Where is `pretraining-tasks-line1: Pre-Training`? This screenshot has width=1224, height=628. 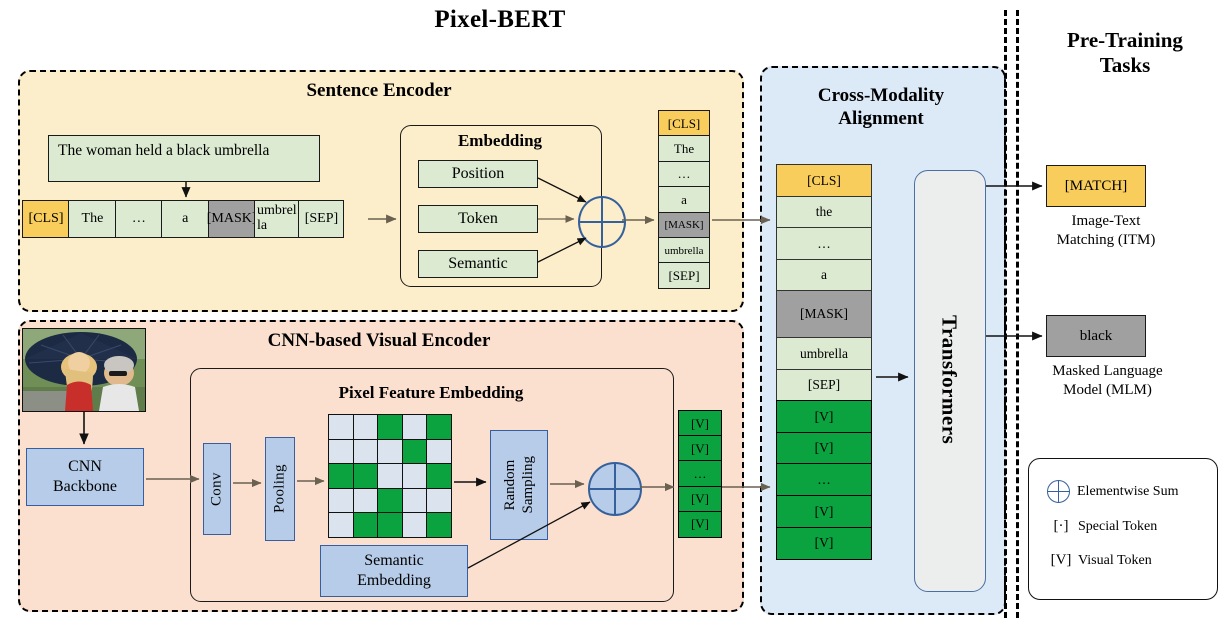
pretraining-tasks-line1: Pre-Training is located at coordinates (1125, 40).